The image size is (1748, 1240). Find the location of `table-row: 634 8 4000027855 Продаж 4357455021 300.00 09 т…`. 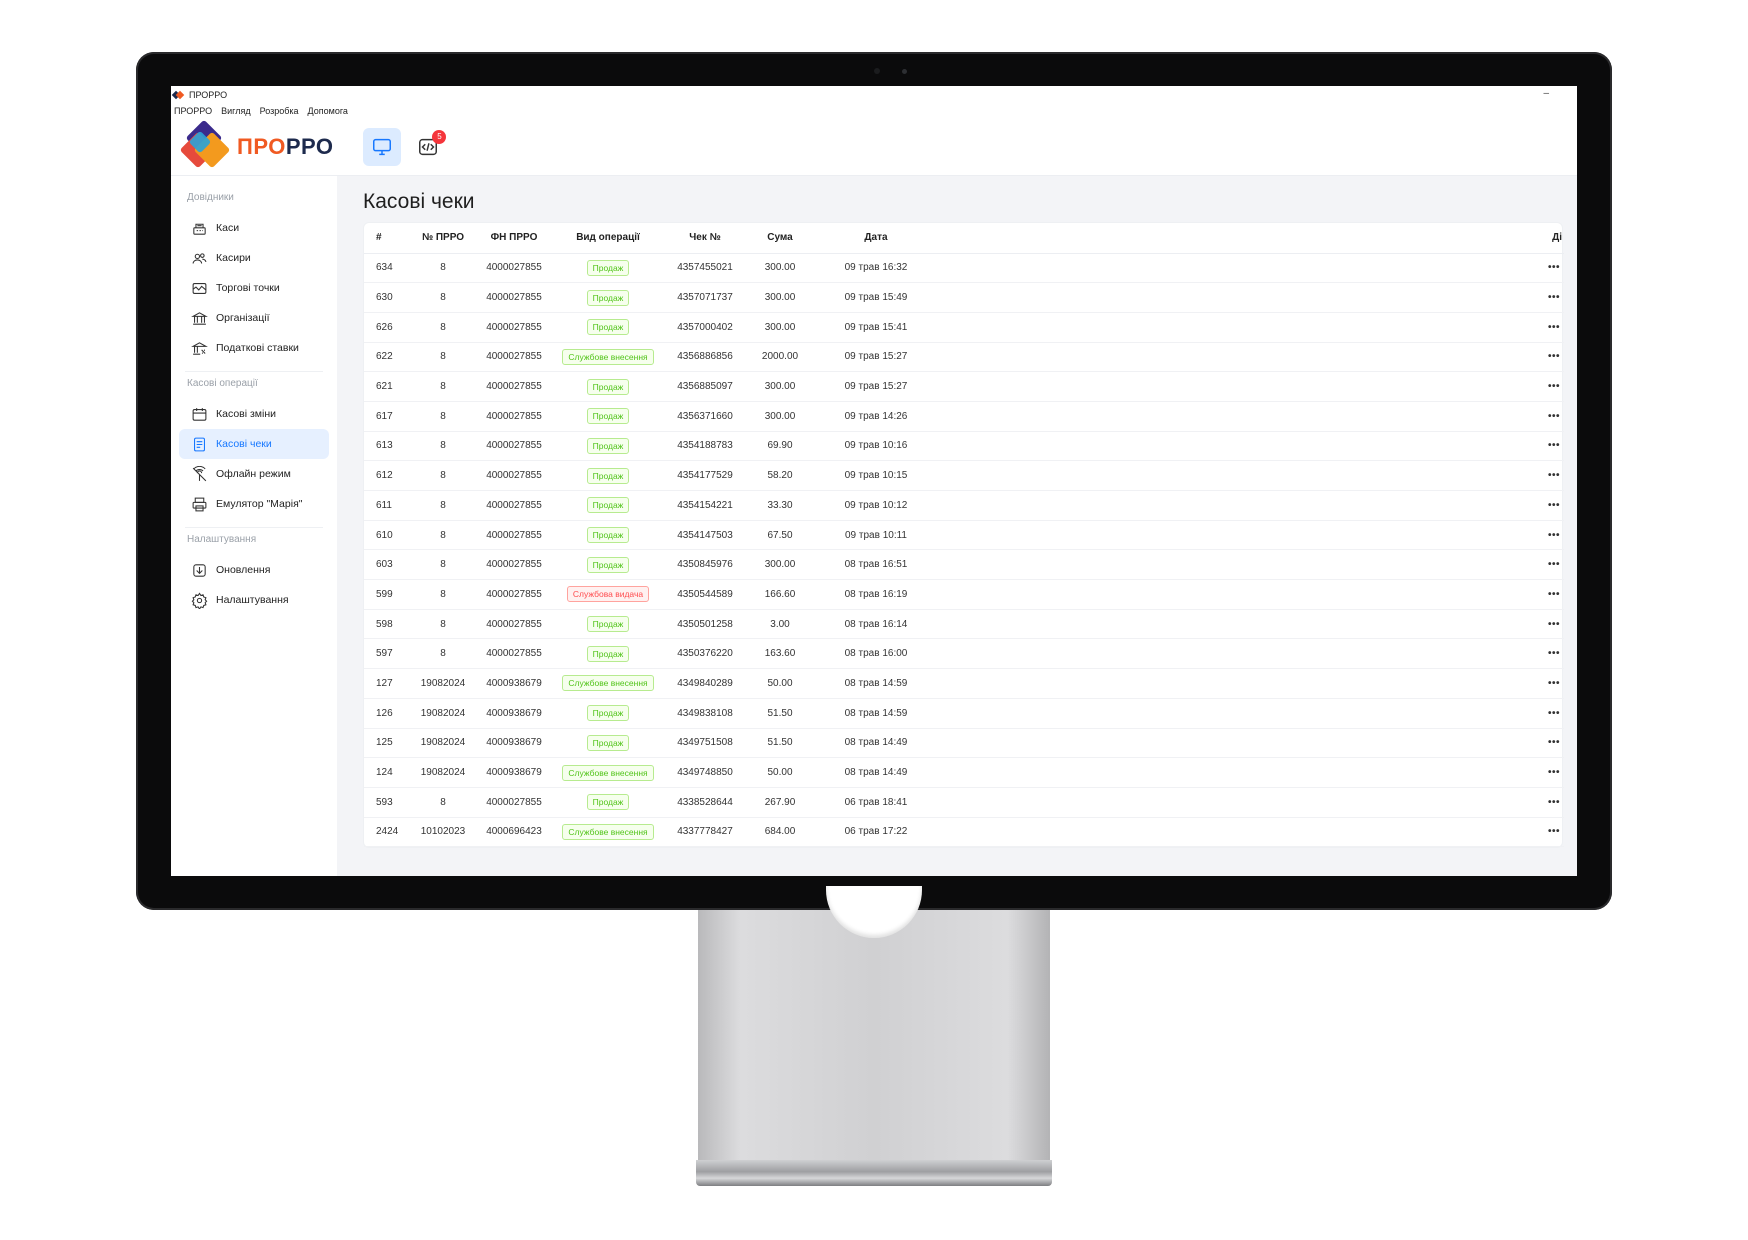

table-row: 634 8 4000027855 Продаж 4357455021 300.00 09 т… is located at coordinates (964, 268).